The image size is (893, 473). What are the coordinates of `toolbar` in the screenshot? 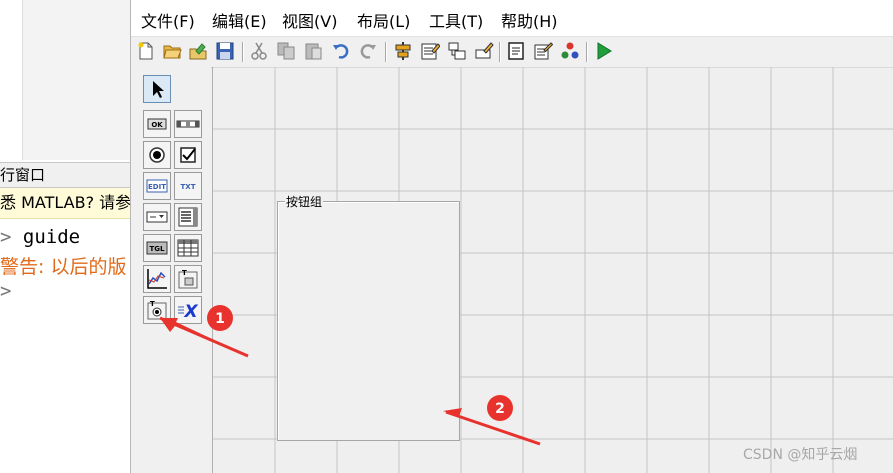 It's located at (512, 52).